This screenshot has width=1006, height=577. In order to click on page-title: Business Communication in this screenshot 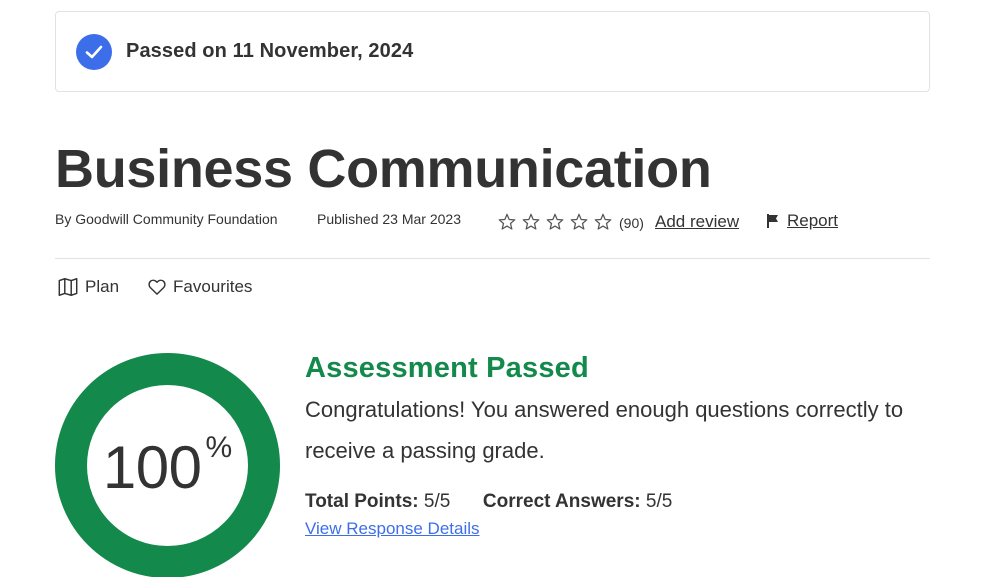, I will do `click(383, 169)`.